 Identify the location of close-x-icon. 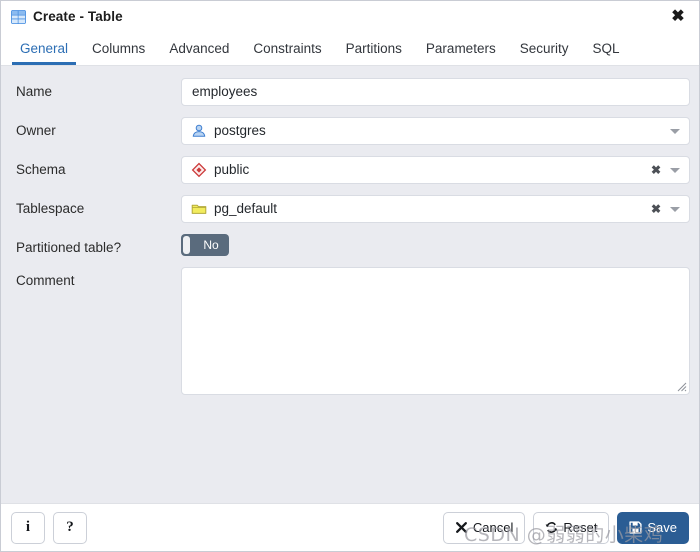
(461, 527).